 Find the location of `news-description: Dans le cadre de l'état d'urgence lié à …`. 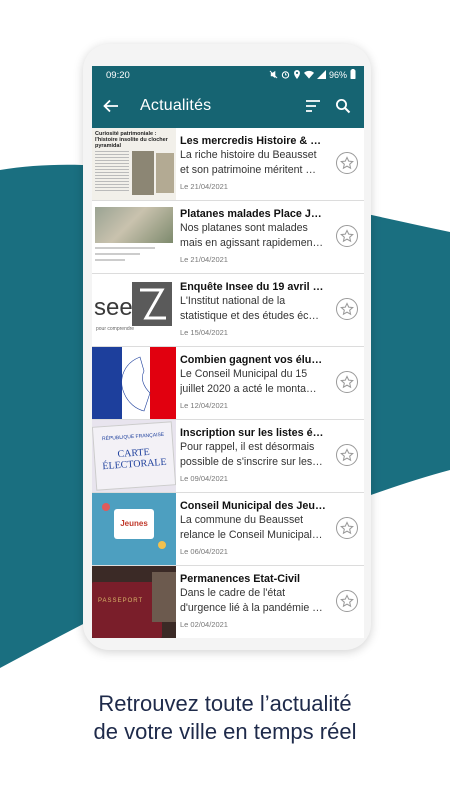

news-description: Dans le cadre de l'état d'urgence lié à … is located at coordinates (251, 600).